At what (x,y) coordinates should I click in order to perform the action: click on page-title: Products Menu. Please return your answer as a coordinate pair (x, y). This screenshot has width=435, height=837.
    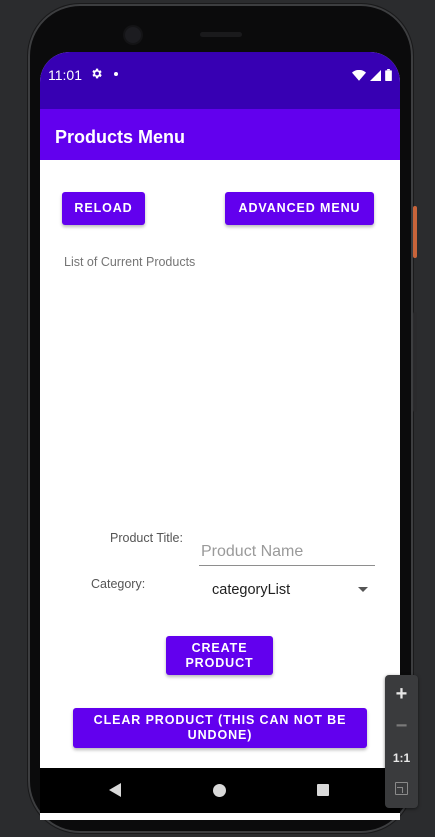
    Looking at the image, I should click on (120, 137).